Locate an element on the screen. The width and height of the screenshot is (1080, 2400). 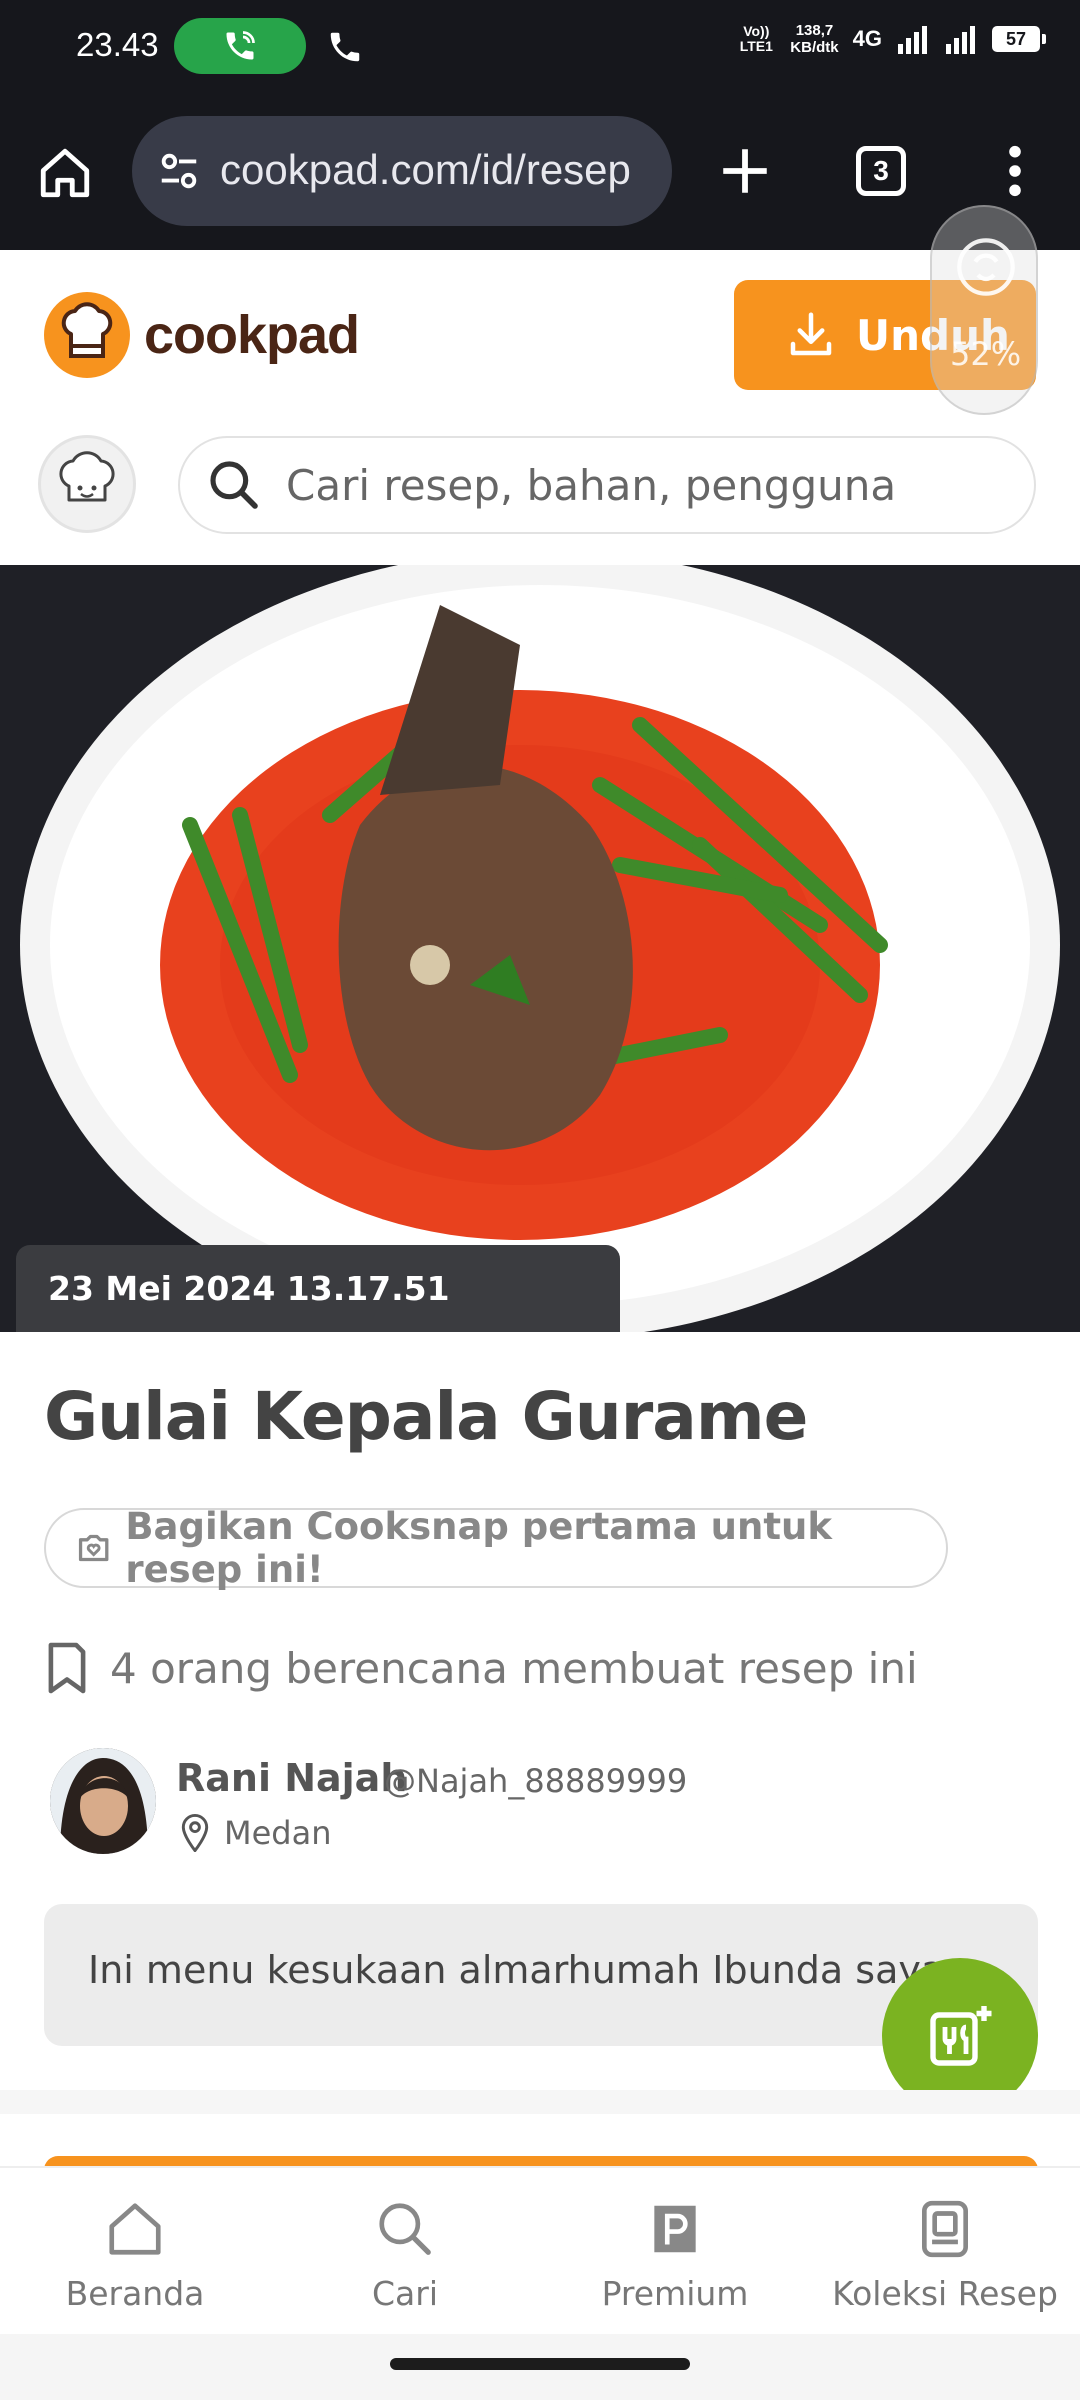
status-bar: 23.43 Vo)) LTE1 138,7 KB/dtk 4G 57 is located at coordinates (540, 50).